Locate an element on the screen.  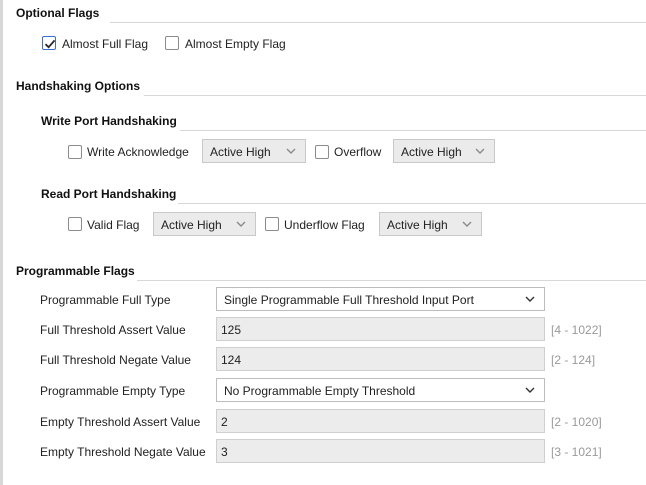
full-threshold-negate-label: Full Threshold Negate Value is located at coordinates (115, 360).